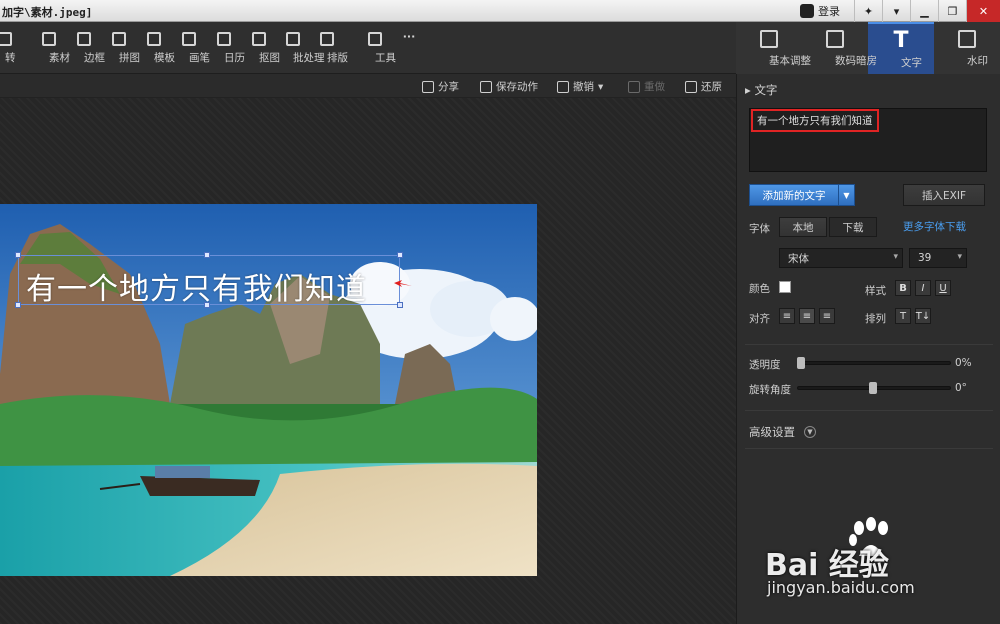  Describe the element at coordinates (785, 287) in the screenshot. I see `text-color-swatch` at that location.